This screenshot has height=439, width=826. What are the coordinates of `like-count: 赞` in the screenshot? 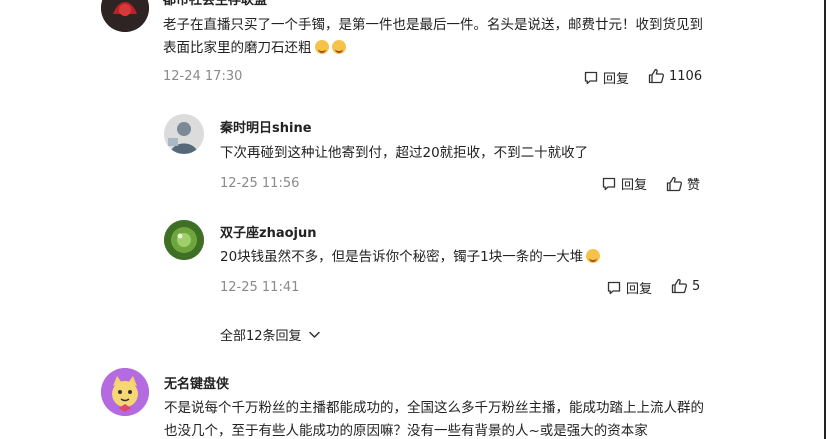 It's located at (694, 185).